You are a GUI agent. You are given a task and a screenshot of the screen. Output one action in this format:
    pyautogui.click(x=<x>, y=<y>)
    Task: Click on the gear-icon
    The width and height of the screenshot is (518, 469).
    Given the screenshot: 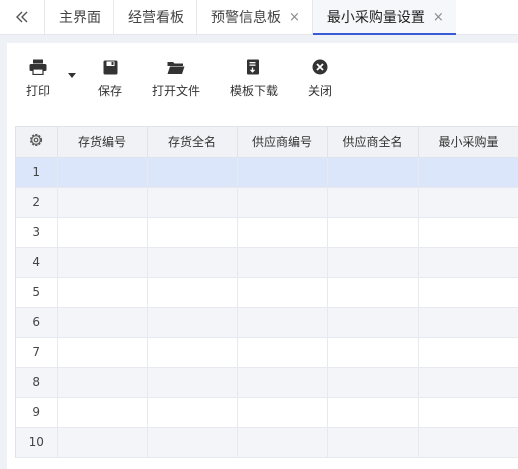 What is the action you would take?
    pyautogui.click(x=36, y=140)
    